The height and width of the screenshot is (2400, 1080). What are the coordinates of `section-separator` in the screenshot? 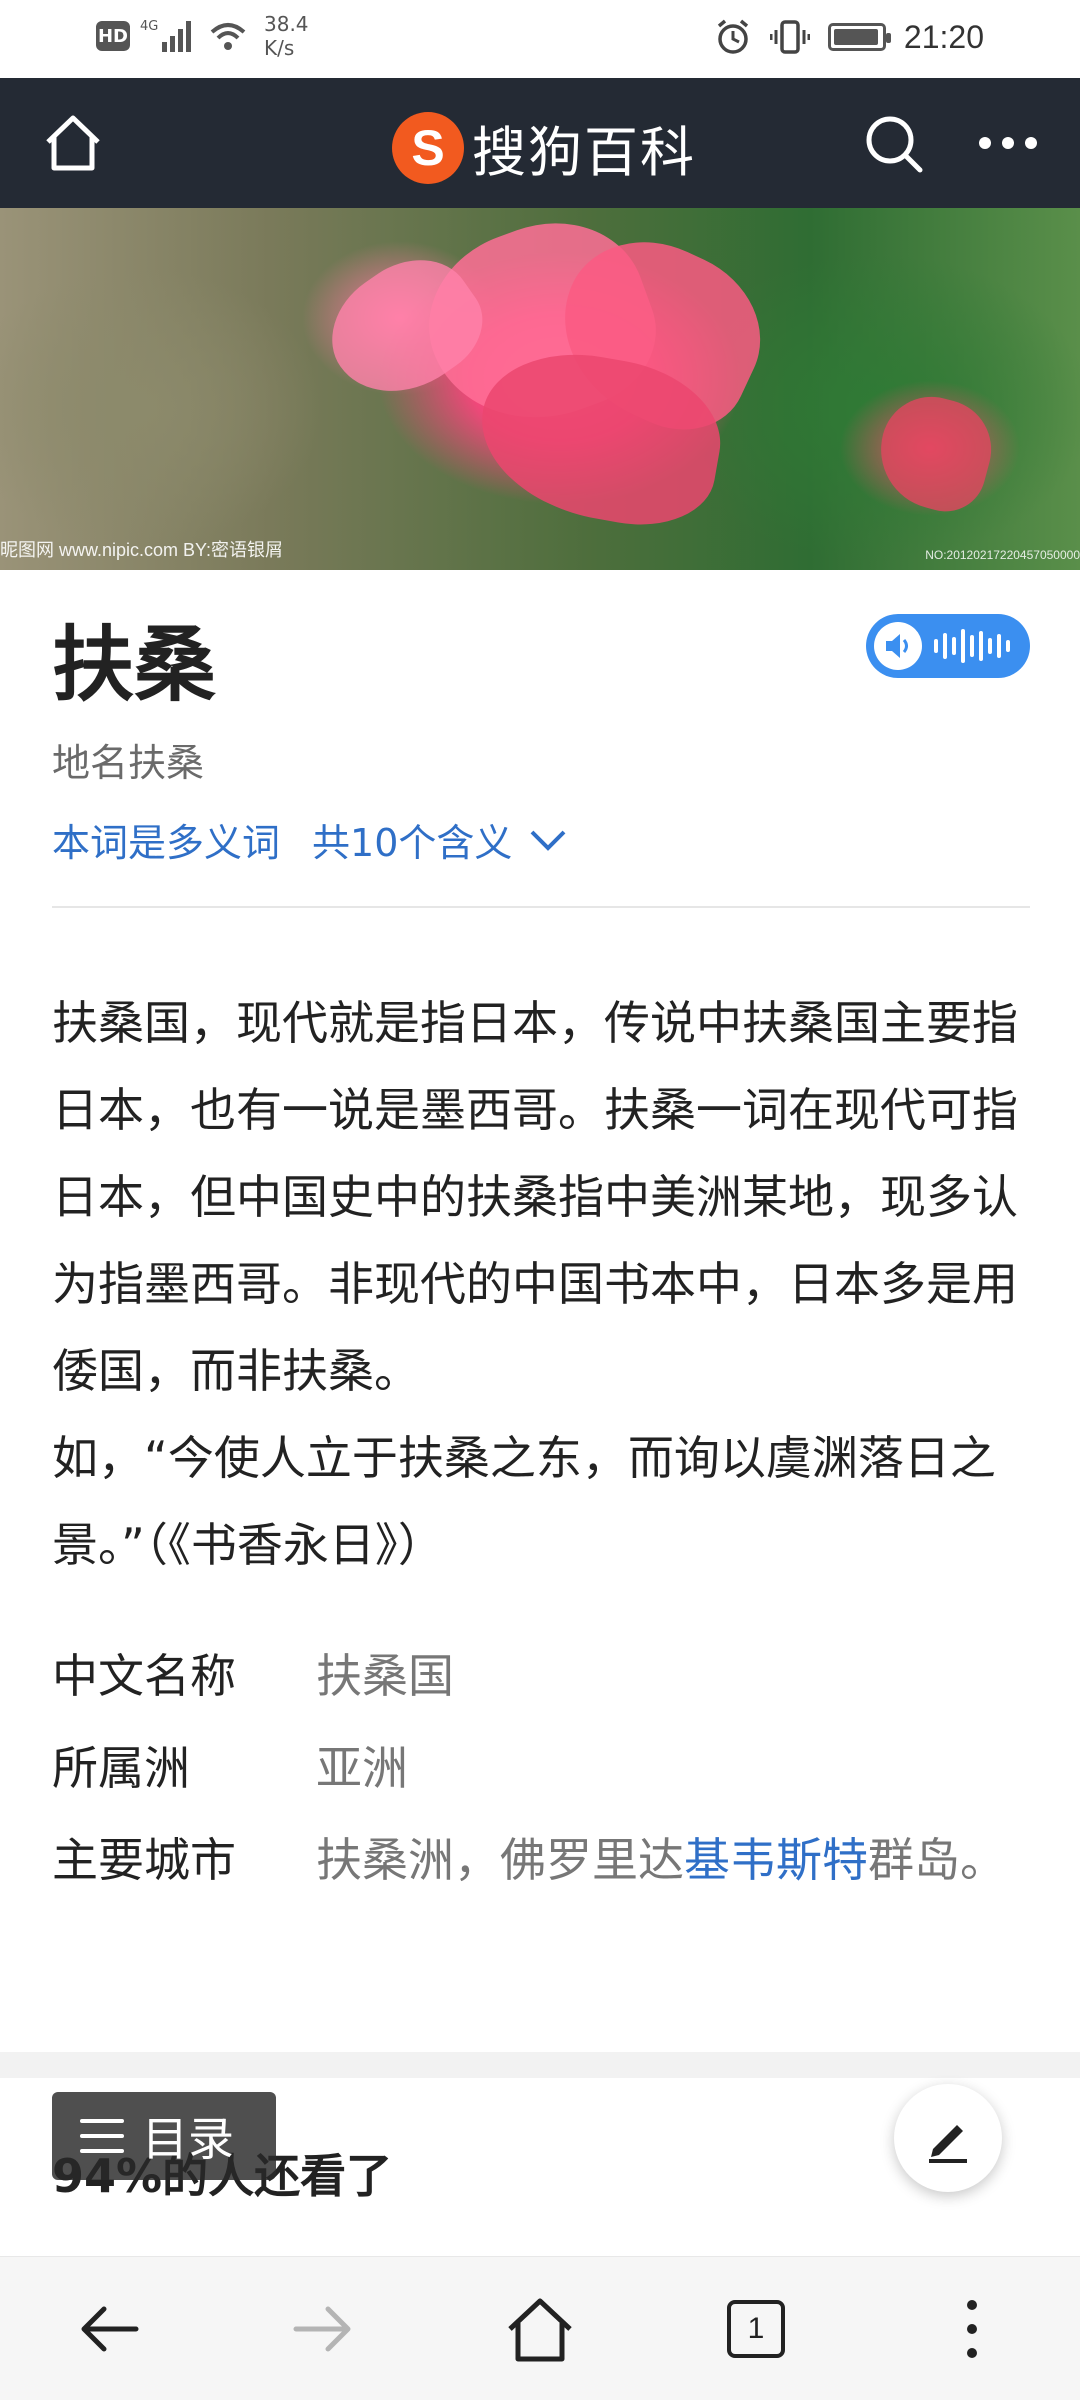 It's located at (540, 2065).